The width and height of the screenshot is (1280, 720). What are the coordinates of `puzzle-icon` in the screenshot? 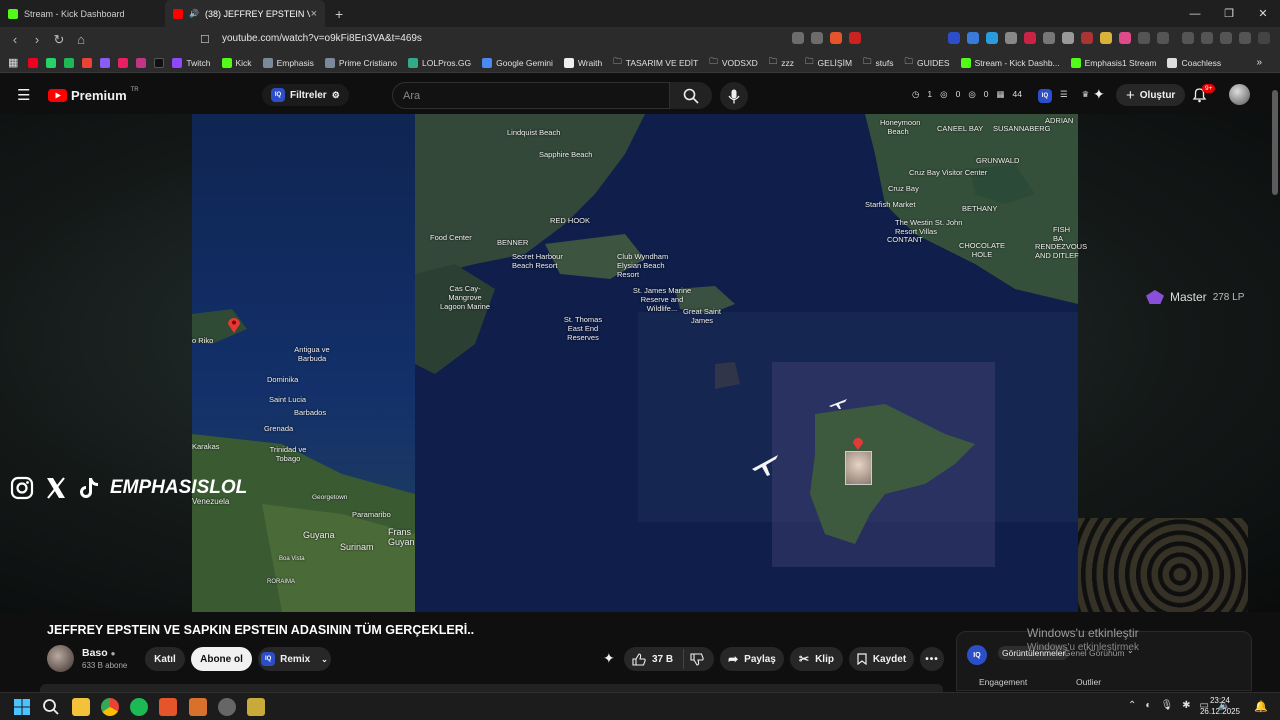 It's located at (1144, 38).